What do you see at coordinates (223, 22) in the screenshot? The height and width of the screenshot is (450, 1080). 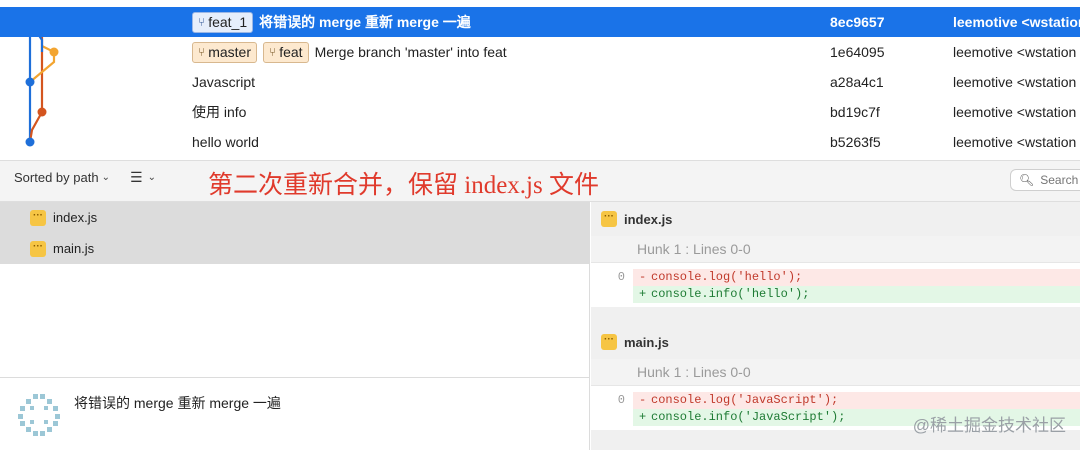 I see `branch-tag: ⑂ feat_1` at bounding box center [223, 22].